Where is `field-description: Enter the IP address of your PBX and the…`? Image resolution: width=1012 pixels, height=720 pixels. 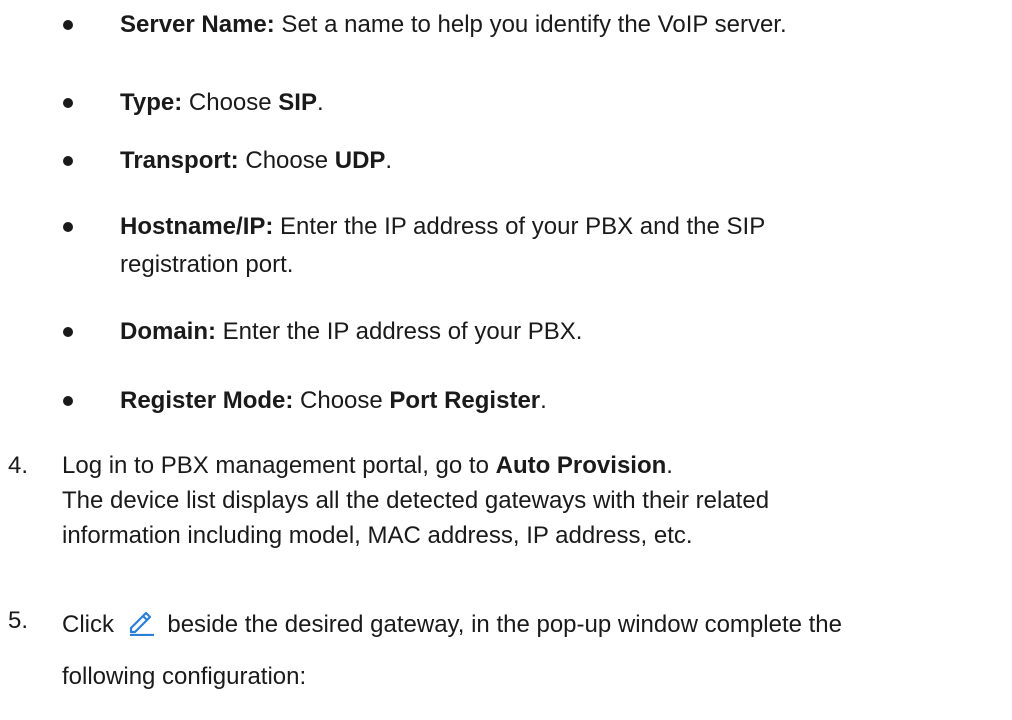
field-description: Enter the IP address of your PBX and the… is located at coordinates (519, 226).